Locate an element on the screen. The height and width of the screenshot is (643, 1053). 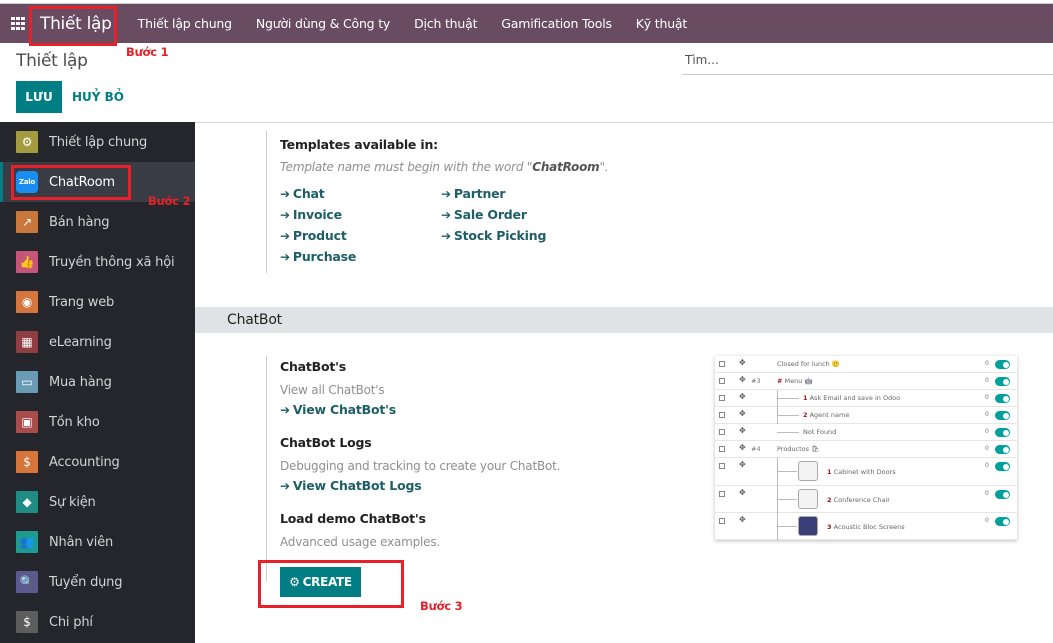
highlight-step1 is located at coordinates (73, 26).